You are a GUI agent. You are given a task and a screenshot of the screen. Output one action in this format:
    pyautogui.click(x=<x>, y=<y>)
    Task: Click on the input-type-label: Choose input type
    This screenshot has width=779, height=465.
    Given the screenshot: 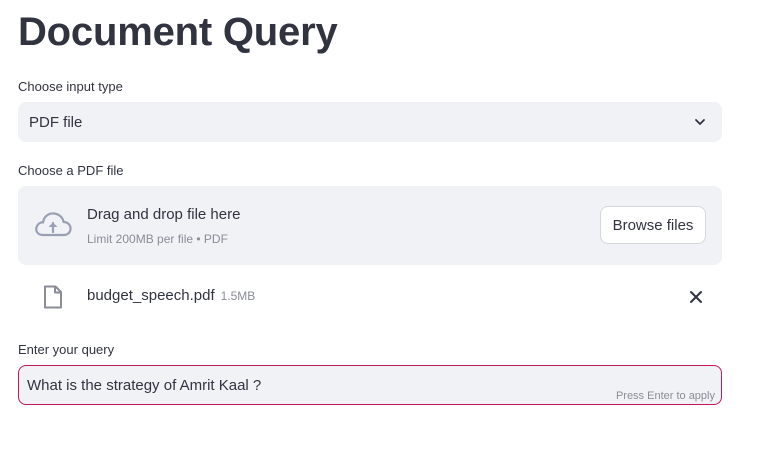 What is the action you would take?
    pyautogui.click(x=70, y=86)
    